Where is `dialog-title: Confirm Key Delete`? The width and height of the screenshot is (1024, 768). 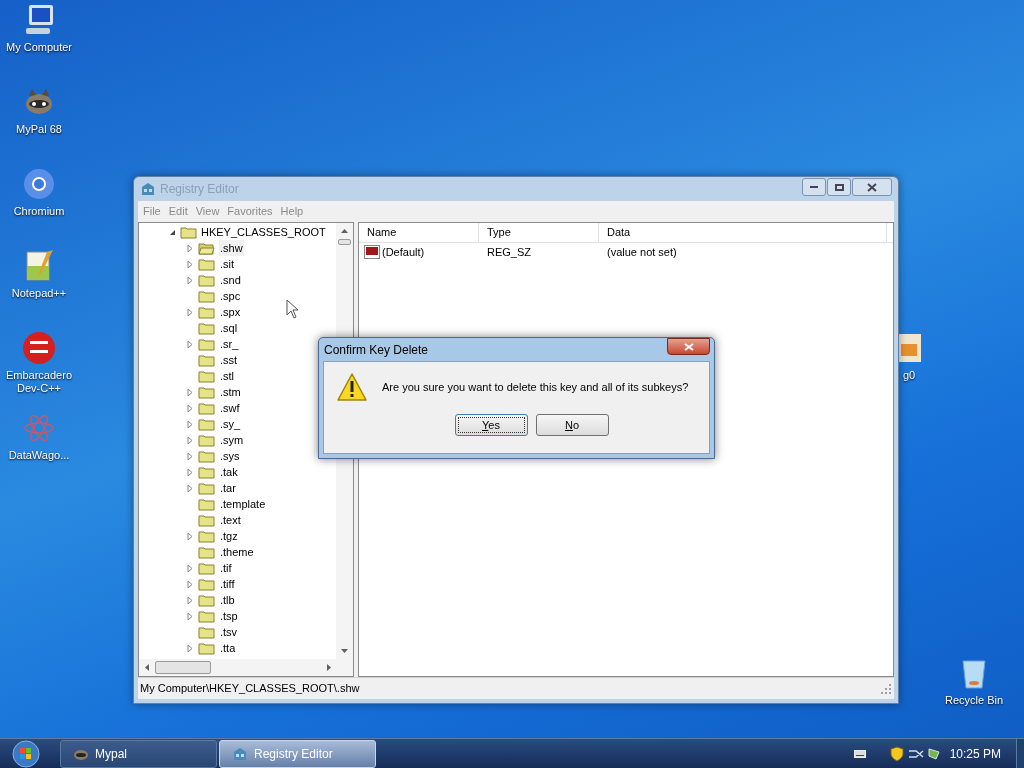 dialog-title: Confirm Key Delete is located at coordinates (377, 350).